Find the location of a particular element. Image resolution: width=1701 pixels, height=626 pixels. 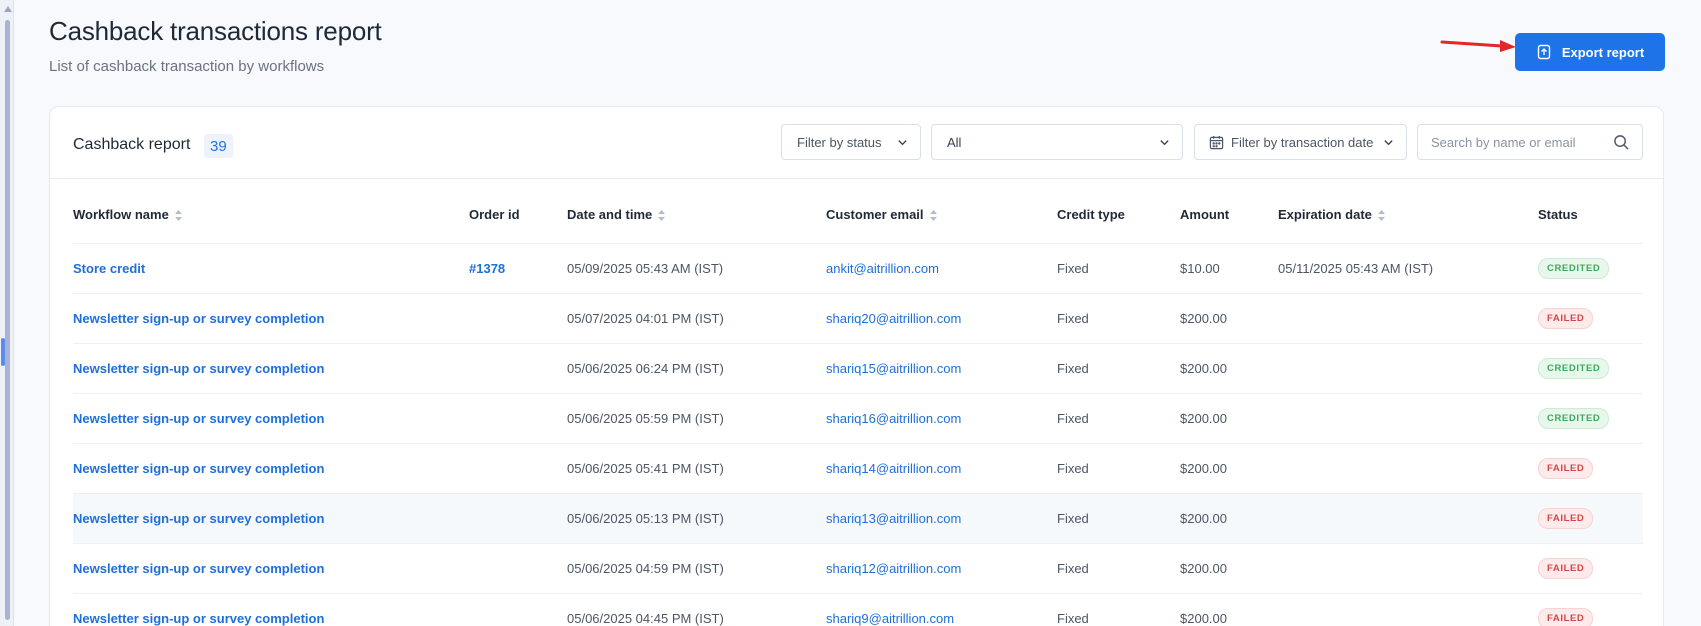

column-customer-email: Customer email is located at coordinates (941, 215).